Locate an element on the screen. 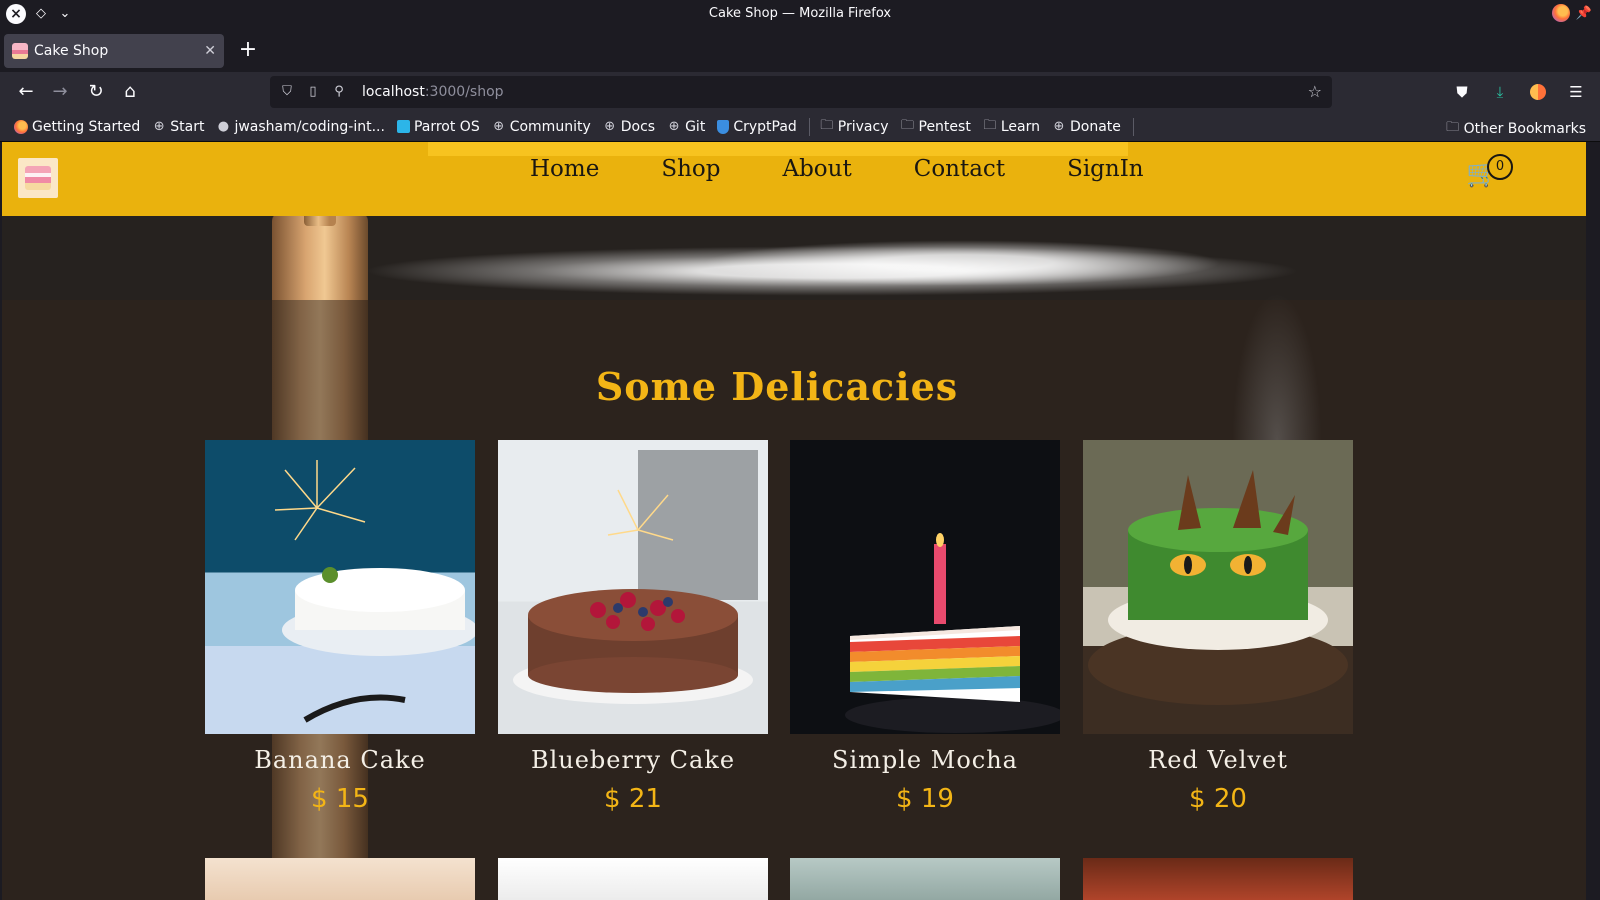 The image size is (1600, 900). bookmark-label: Getting Started is located at coordinates (86, 126).